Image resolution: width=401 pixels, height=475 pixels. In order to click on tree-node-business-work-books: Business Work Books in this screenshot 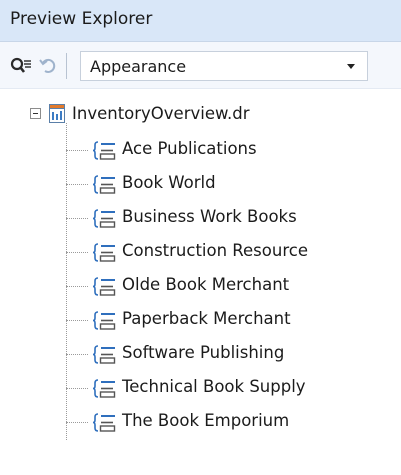, I will do `click(242, 218)`.